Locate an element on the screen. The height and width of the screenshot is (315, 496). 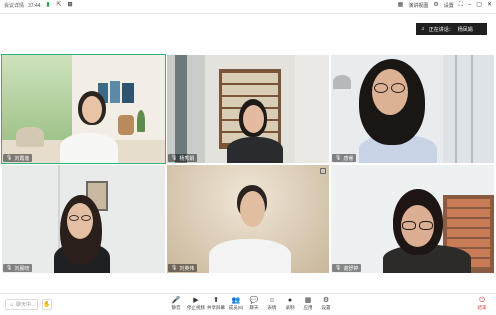
video-icon: ▶ is located at coordinates (196, 300).